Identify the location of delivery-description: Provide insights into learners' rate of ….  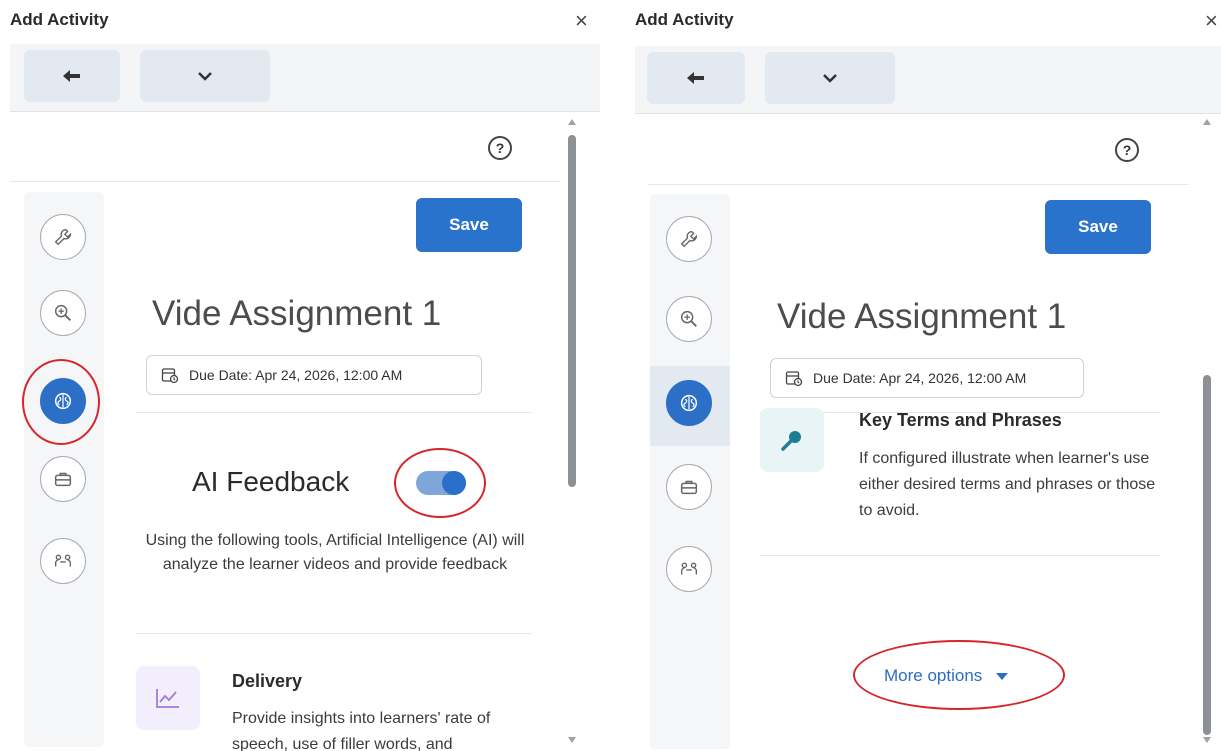
(361, 730).